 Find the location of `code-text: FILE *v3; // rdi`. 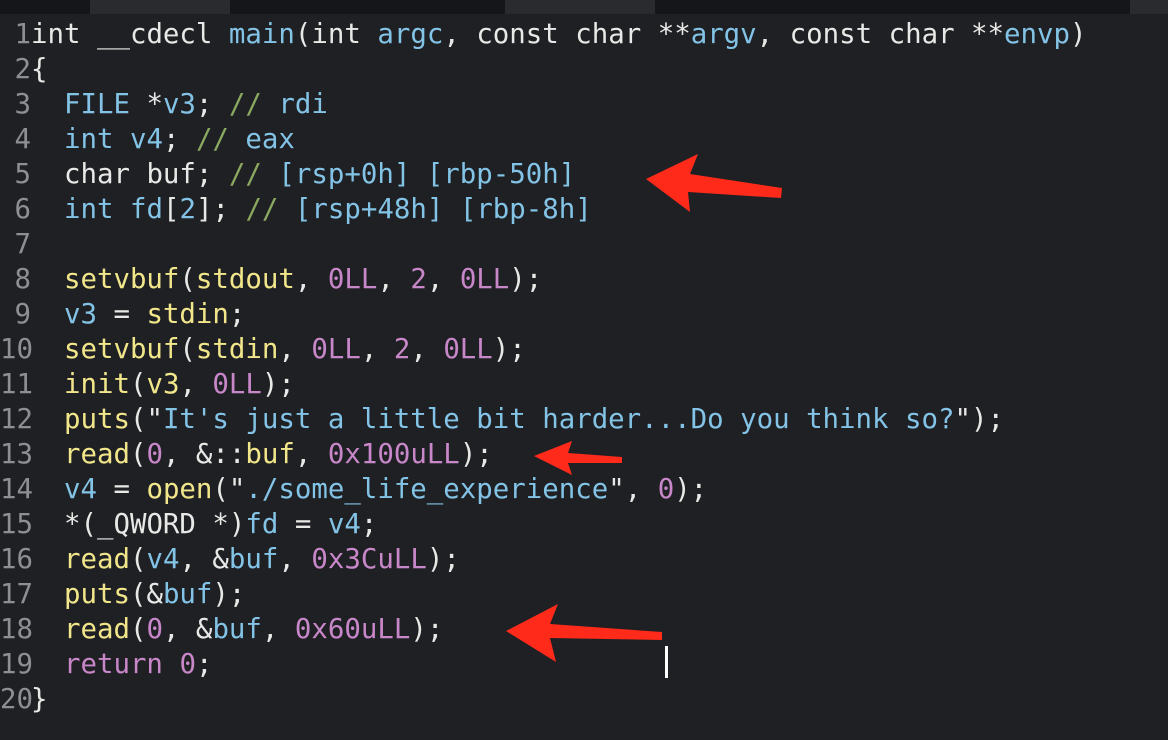

code-text: FILE *v3; // rdi is located at coordinates (179, 104).